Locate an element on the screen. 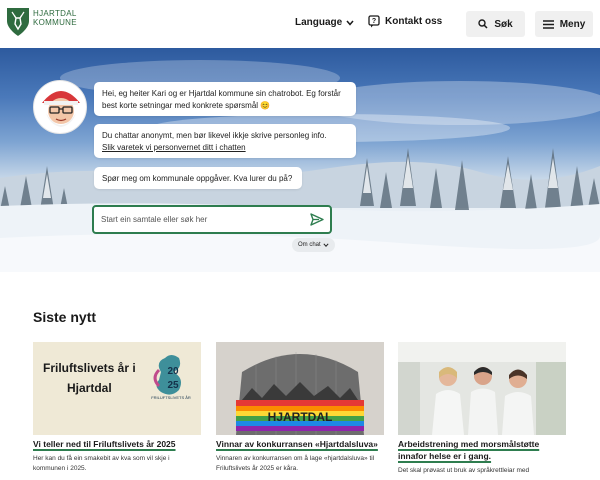  friluftsliv-2025-badge: 20 25 FRILUFTSLIVETS ÅR is located at coordinates (171, 377).